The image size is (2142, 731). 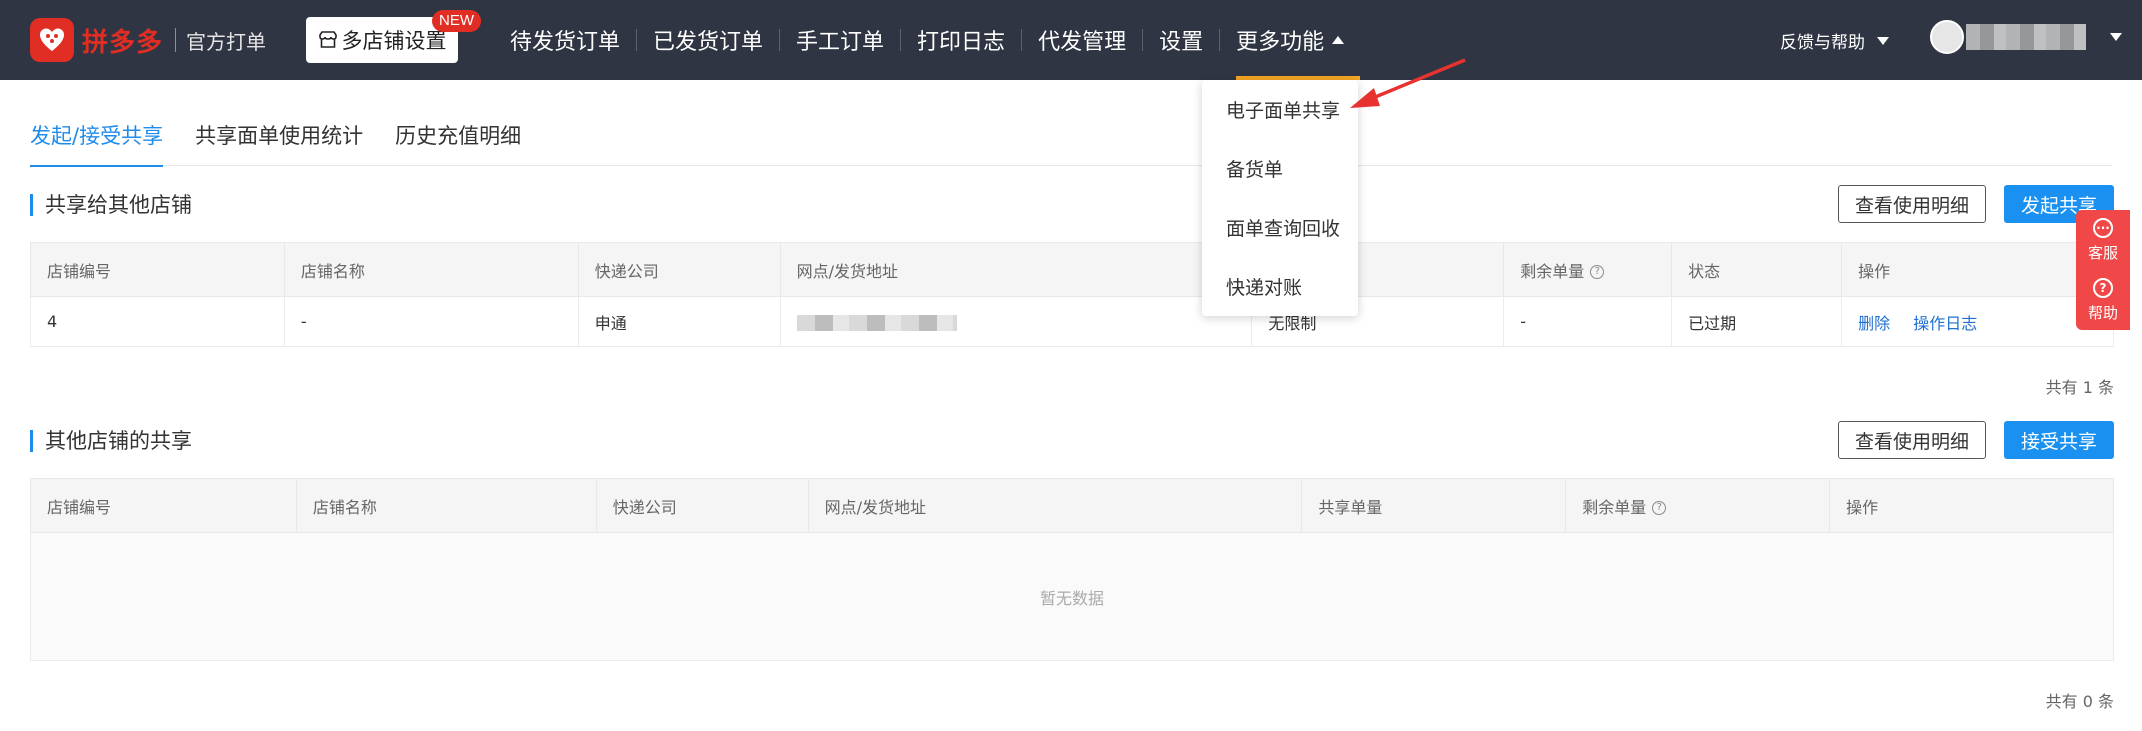 I want to click on menu-item-waybill-recycle: 面单查询回收, so click(x=1280, y=243).